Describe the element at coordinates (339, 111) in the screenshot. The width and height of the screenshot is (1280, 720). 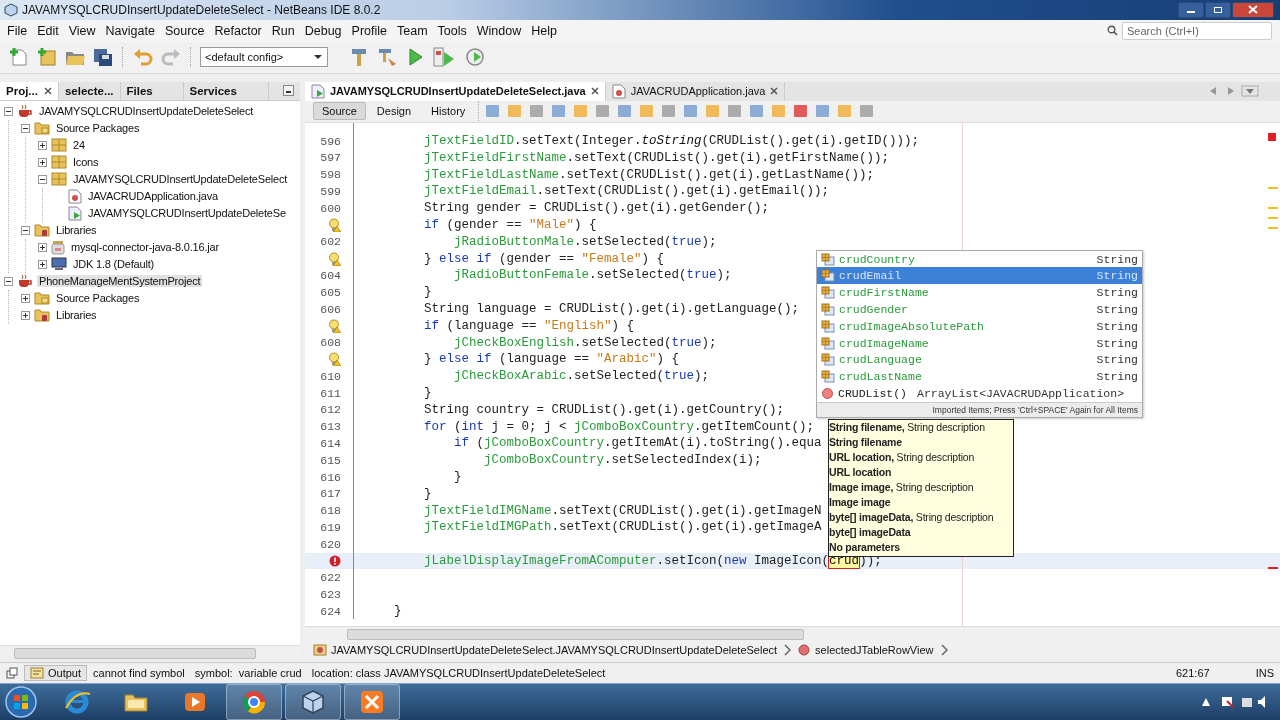
I see `view-tab: Source` at that location.